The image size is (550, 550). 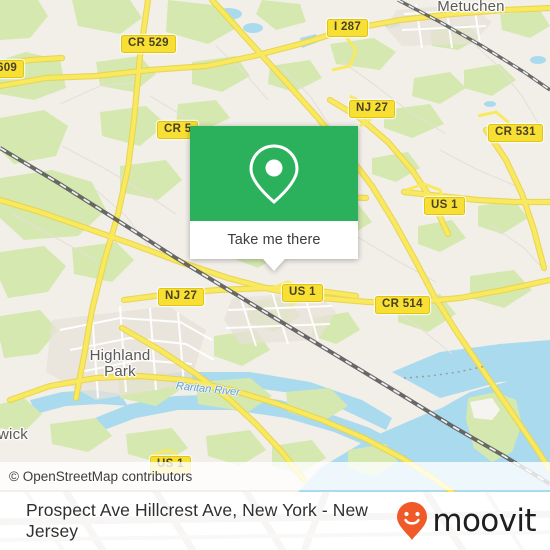 I want to click on shield-i-287: I 287, so click(x=348, y=28).